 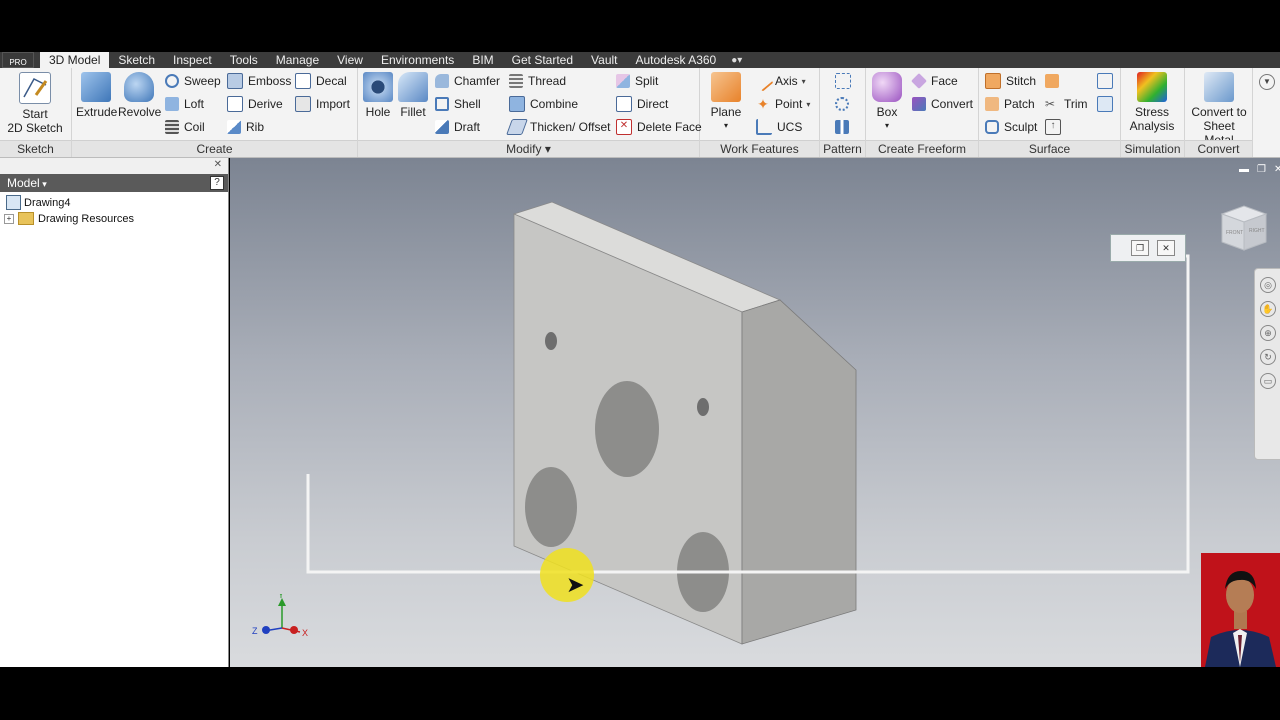 I want to click on box-button: Box ▾, so click(x=887, y=102).